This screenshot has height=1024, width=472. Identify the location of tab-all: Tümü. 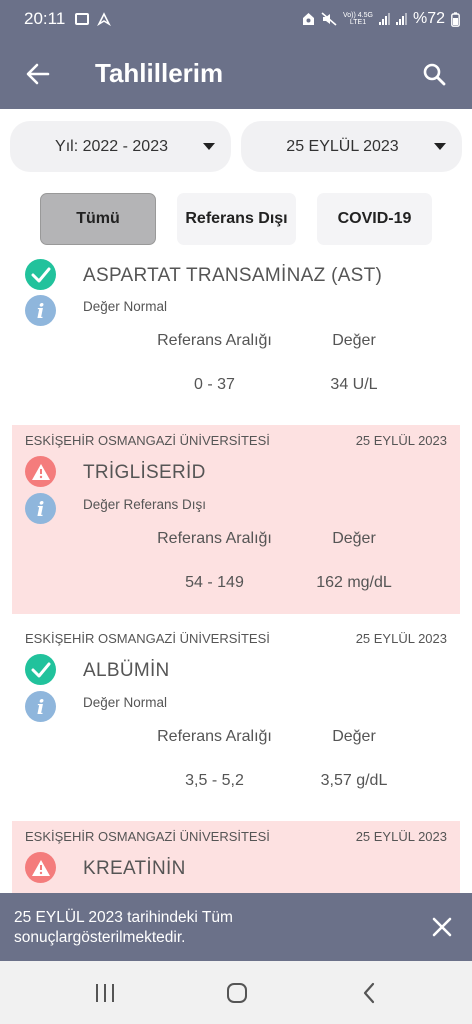
(98, 219).